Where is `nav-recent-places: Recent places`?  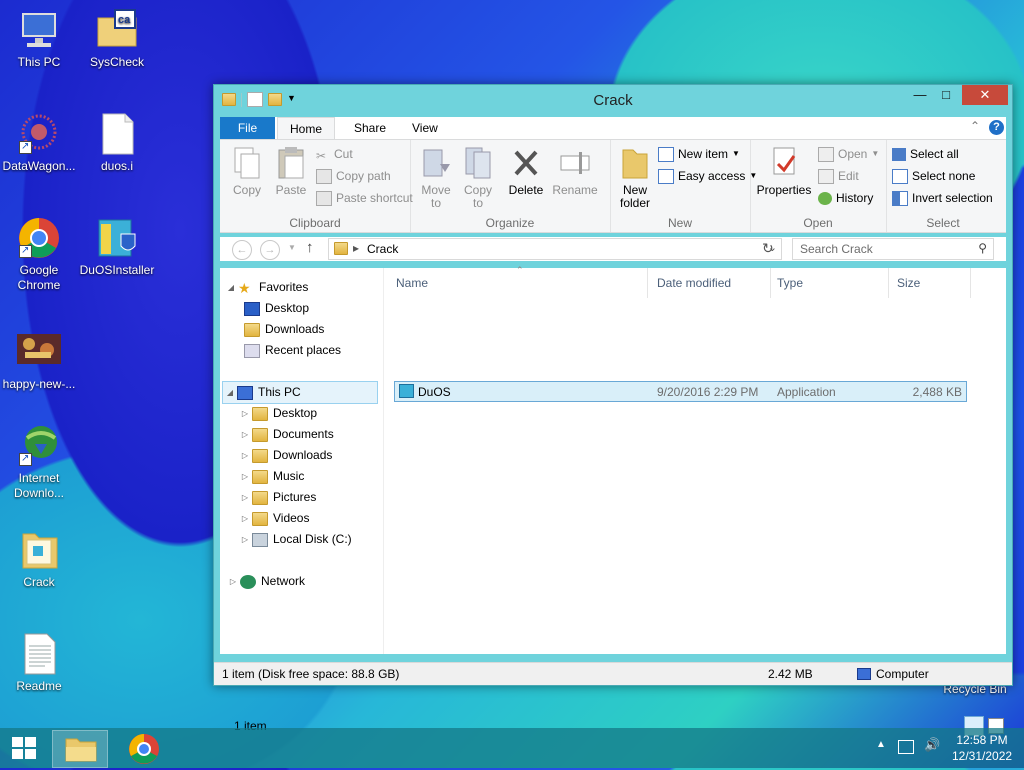
nav-recent-places: Recent places is located at coordinates (292, 350).